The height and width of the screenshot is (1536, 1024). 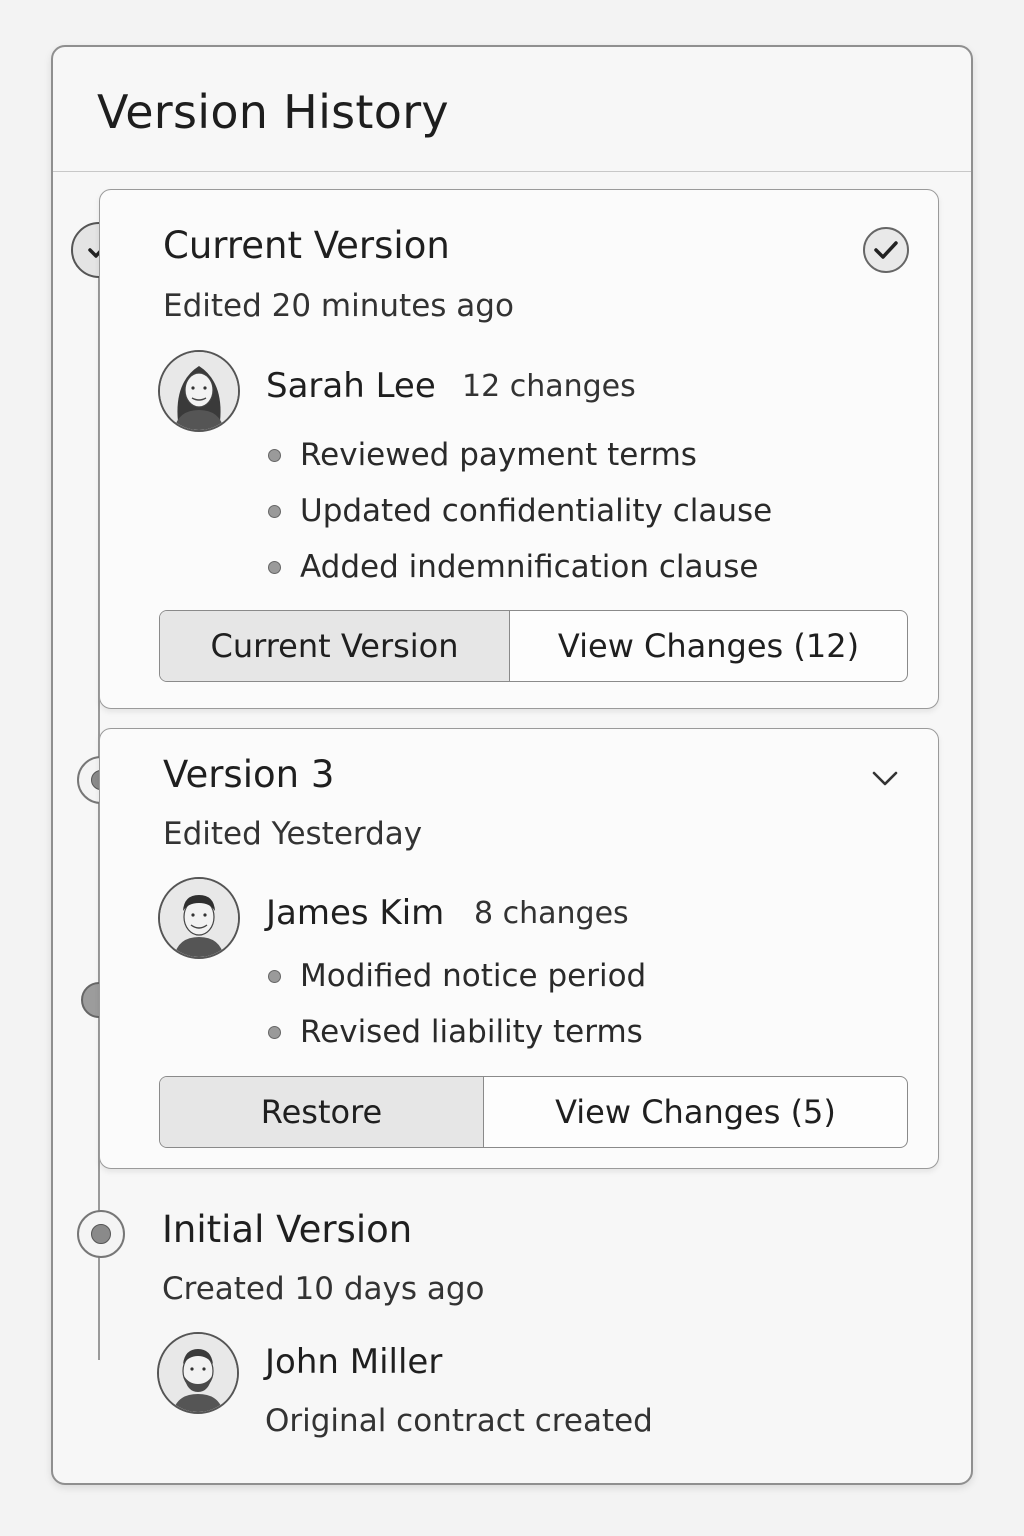 I want to click on chevron-down-icon, so click(x=885, y=778).